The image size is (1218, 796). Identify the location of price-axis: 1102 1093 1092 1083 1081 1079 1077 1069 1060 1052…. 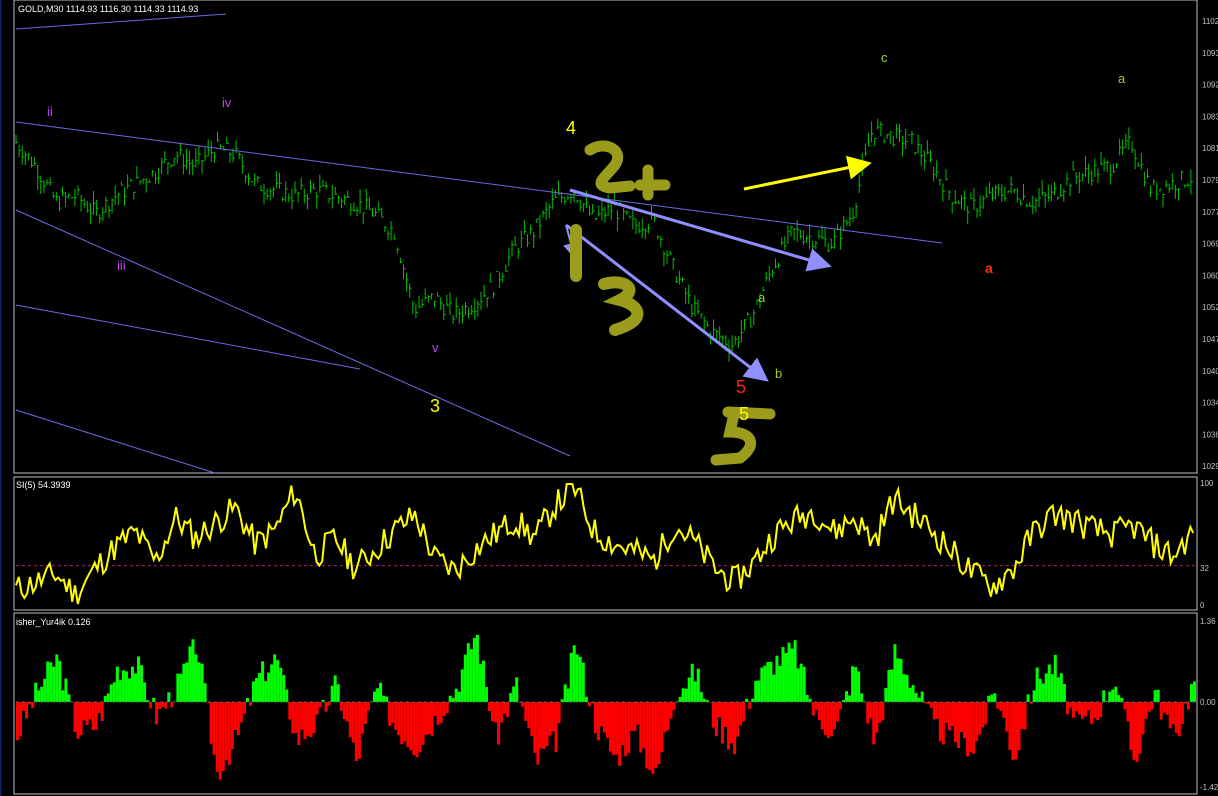
(1210, 244).